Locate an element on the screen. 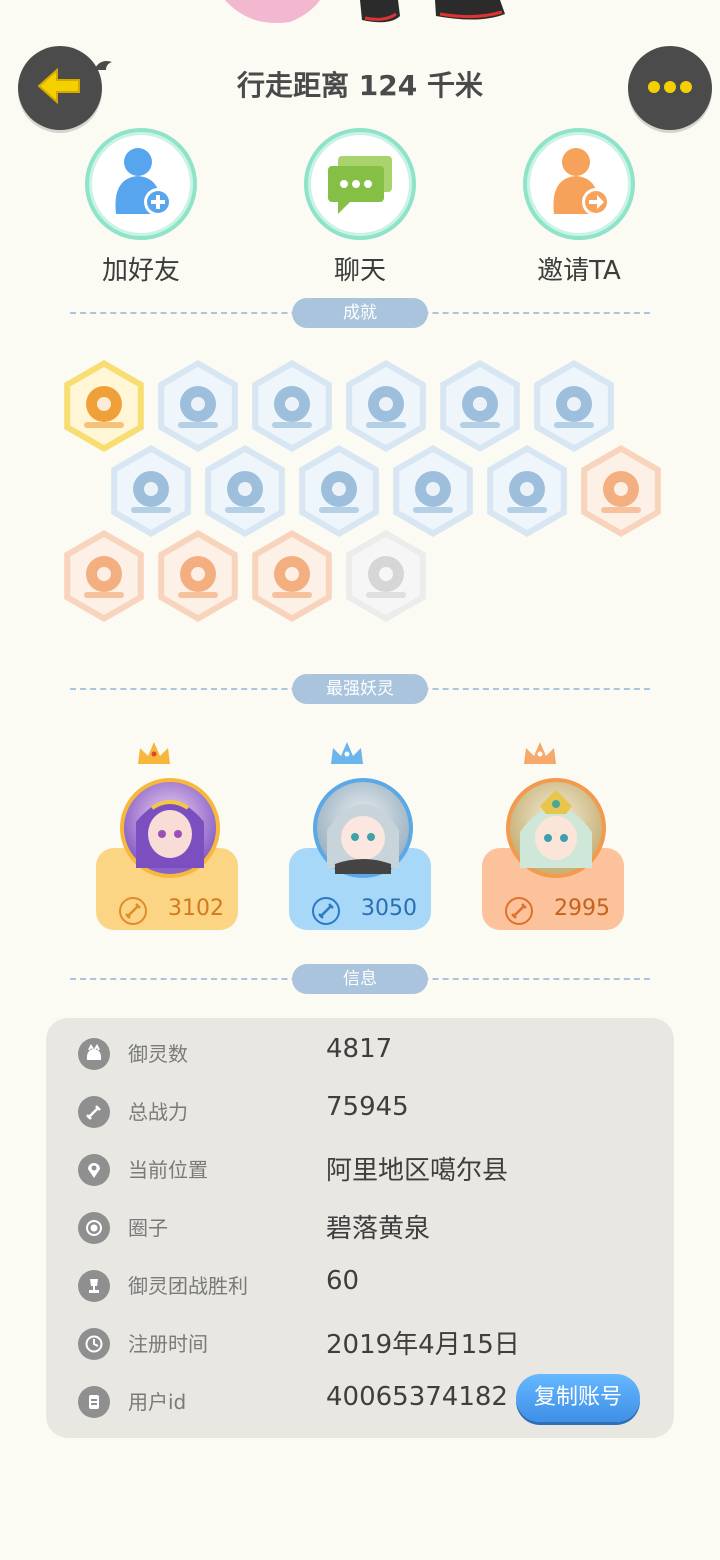  info-label: 圈子 is located at coordinates (148, 1228).